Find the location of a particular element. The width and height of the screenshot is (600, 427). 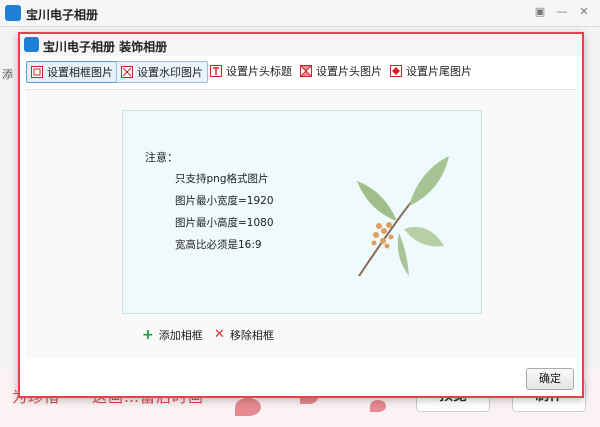

remove-frame-button: ✕ 移除相框 is located at coordinates (244, 335).